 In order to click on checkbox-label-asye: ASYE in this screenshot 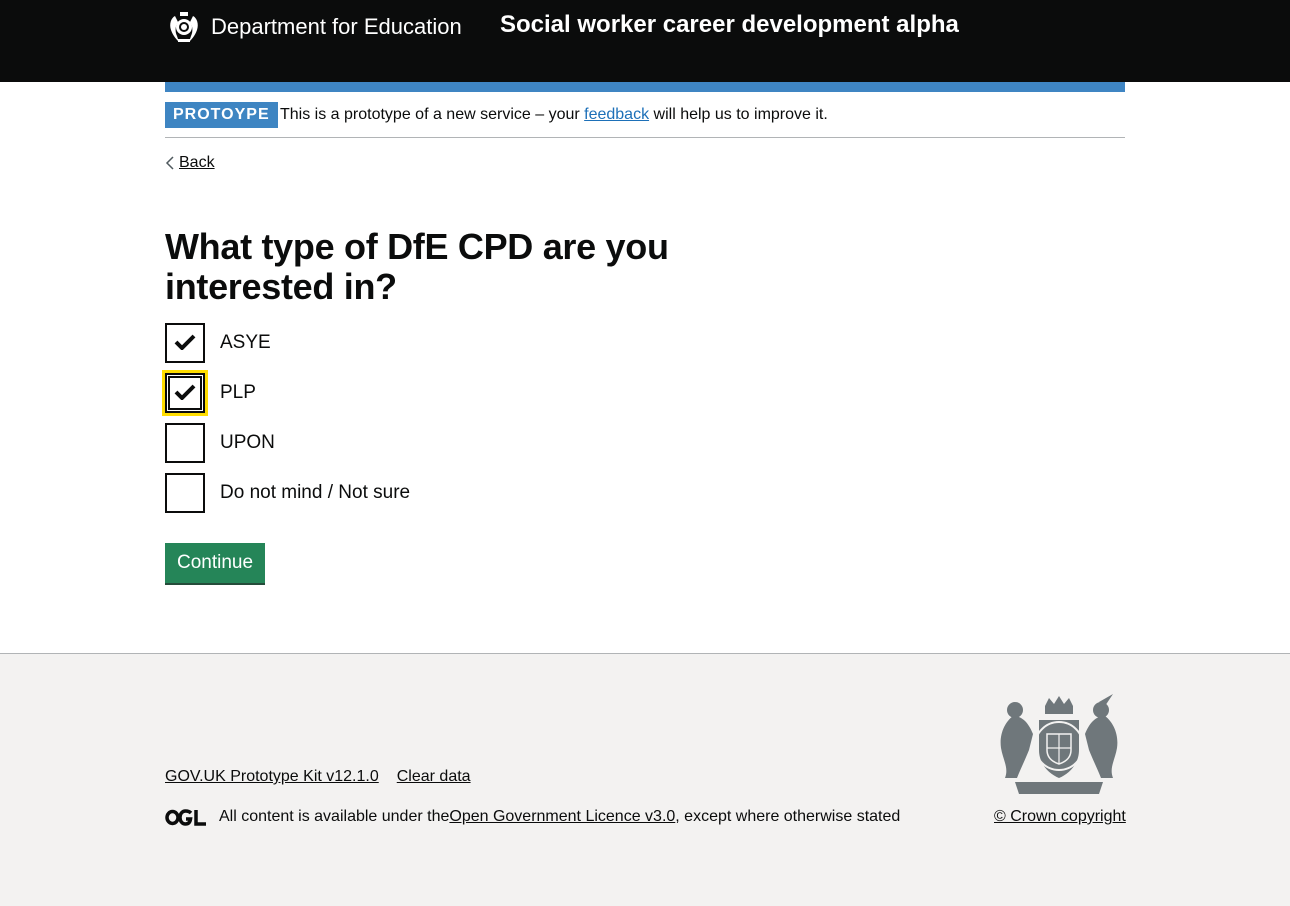, I will do `click(245, 343)`.